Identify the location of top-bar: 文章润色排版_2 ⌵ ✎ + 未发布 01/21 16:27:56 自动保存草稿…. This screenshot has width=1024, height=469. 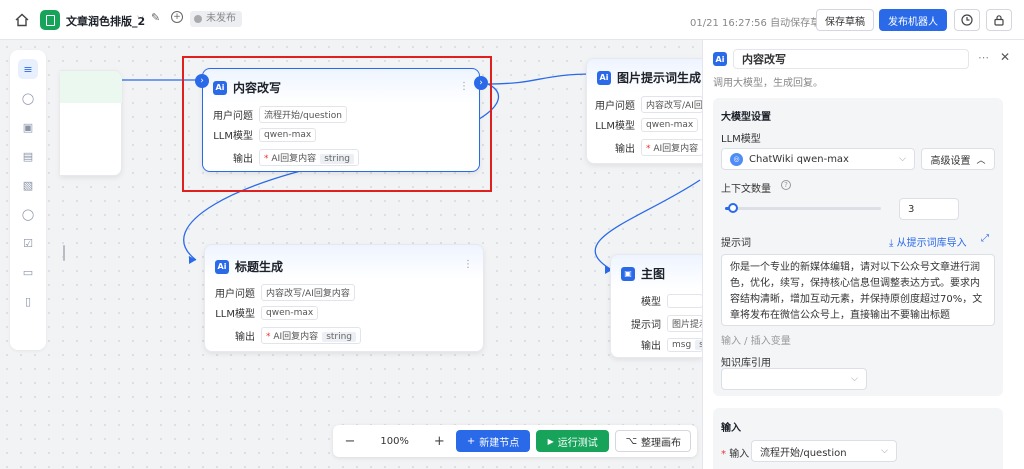
(512, 20).